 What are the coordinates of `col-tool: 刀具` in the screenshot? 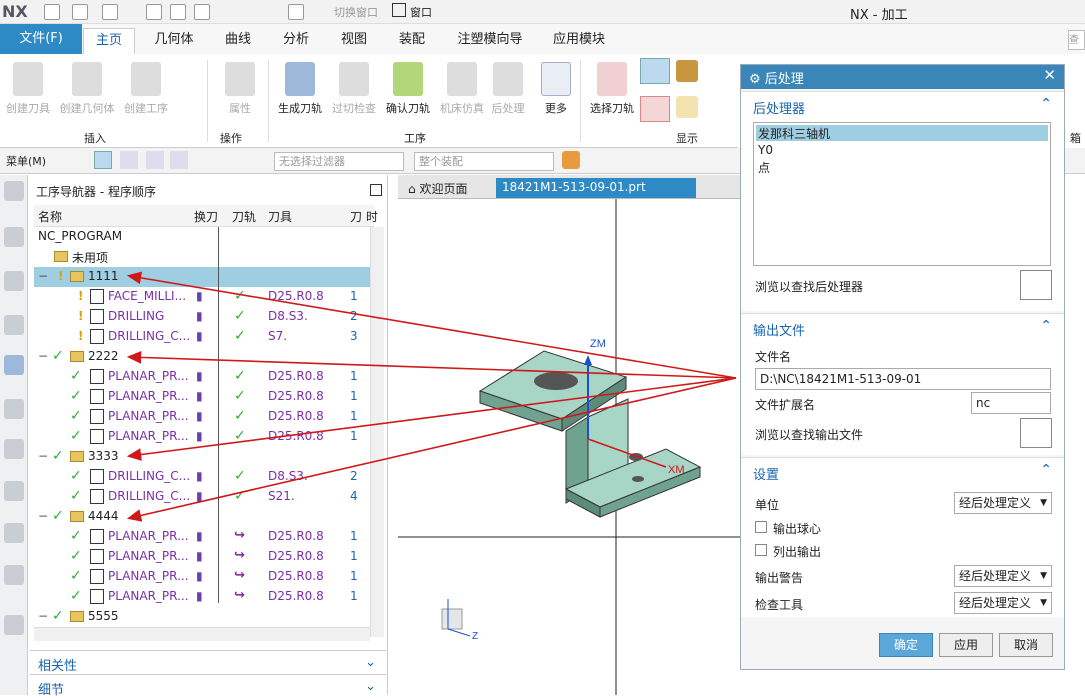 It's located at (280, 216).